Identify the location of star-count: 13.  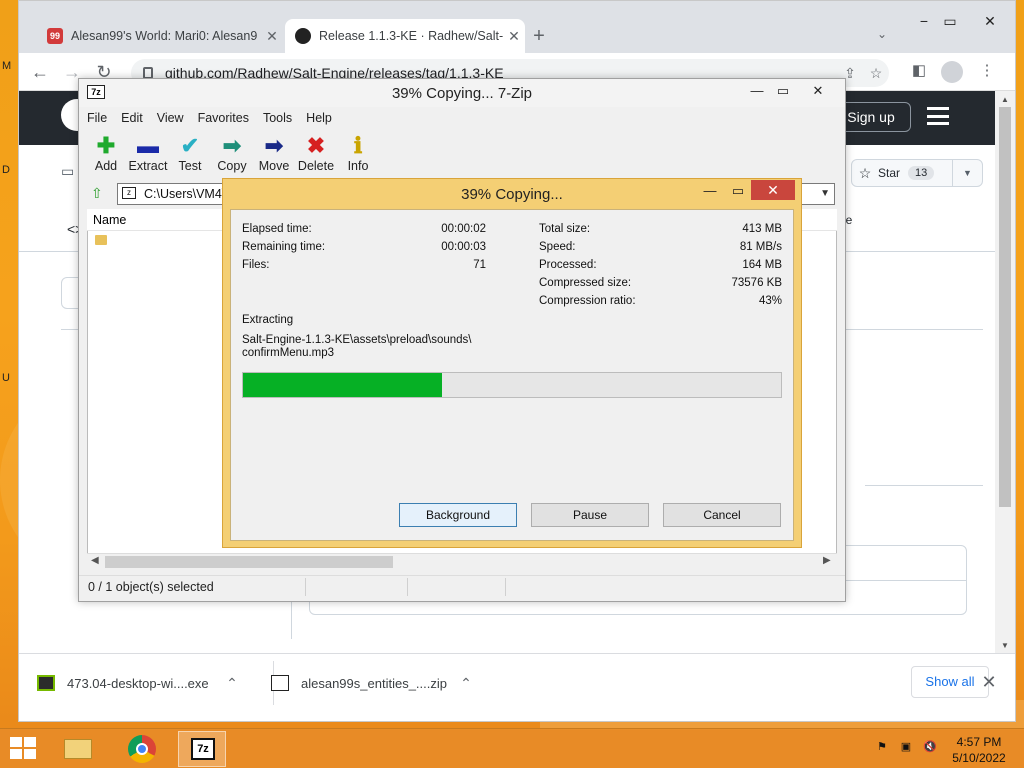
(921, 173).